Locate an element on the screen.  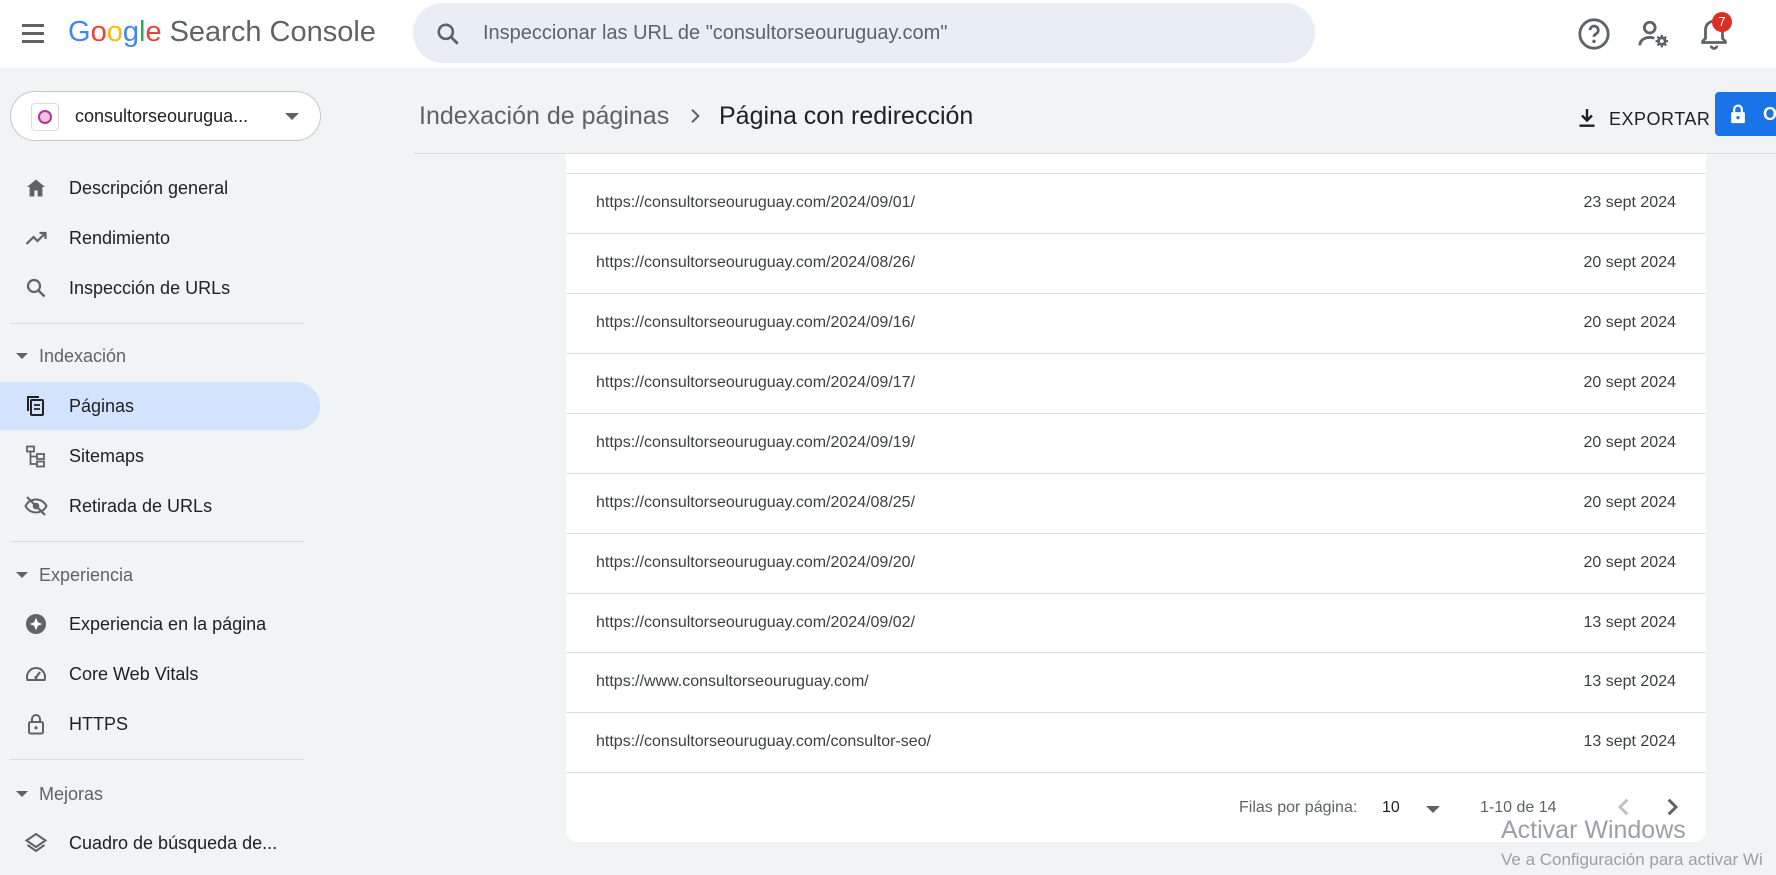
sidebar-item-label: Inspección de URLs is located at coordinates (150, 288).